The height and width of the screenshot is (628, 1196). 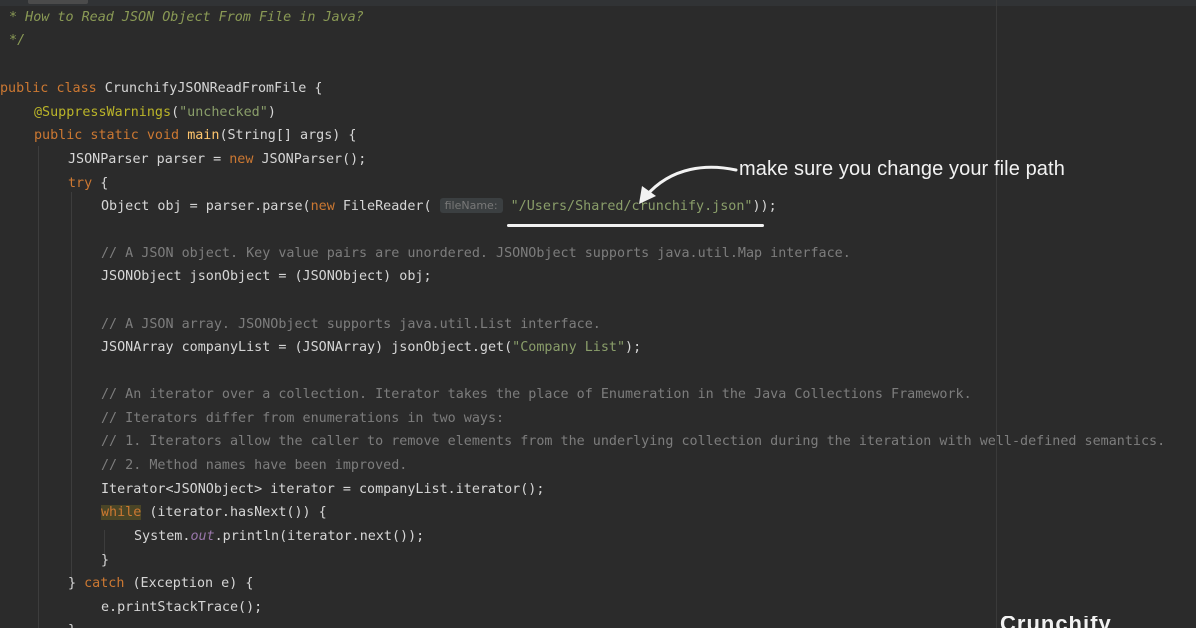 I want to click on code-text: ));, so click(x=764, y=206).